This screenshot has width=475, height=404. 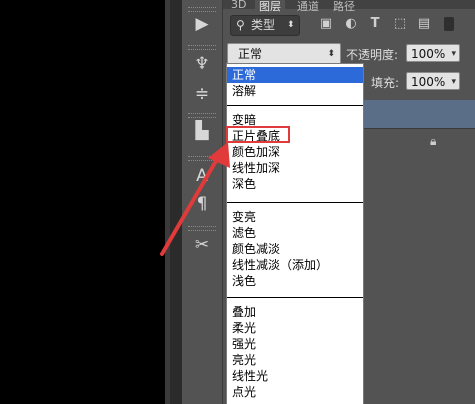 I want to click on tab-layers: 图层, so click(x=270, y=7).